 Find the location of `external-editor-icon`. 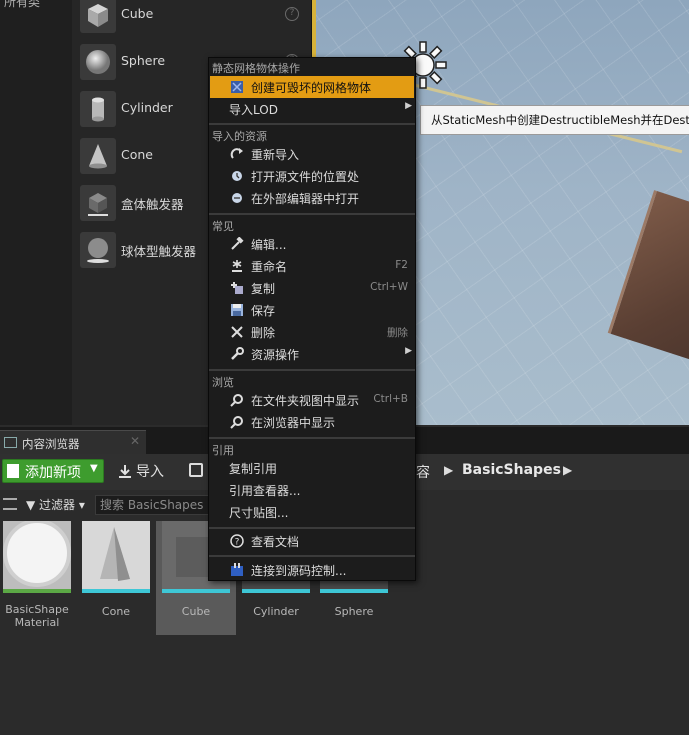

external-editor-icon is located at coordinates (237, 198).